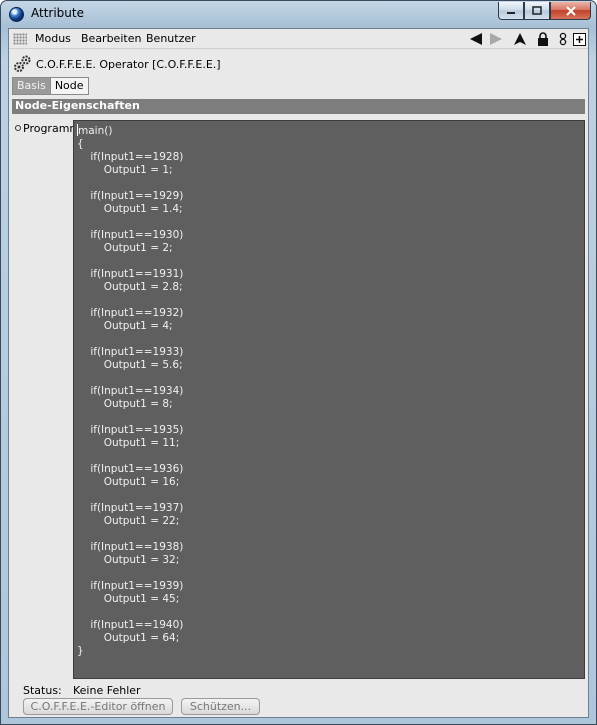 The width and height of the screenshot is (597, 725). What do you see at coordinates (476, 39) in the screenshot?
I see `back-arrow-icon` at bounding box center [476, 39].